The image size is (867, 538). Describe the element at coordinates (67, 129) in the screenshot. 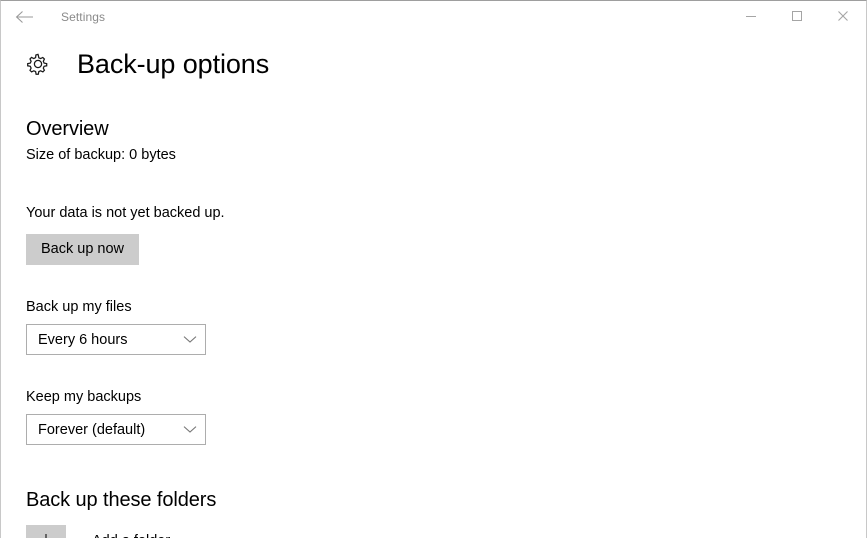

I see `overview-heading: Overview` at that location.